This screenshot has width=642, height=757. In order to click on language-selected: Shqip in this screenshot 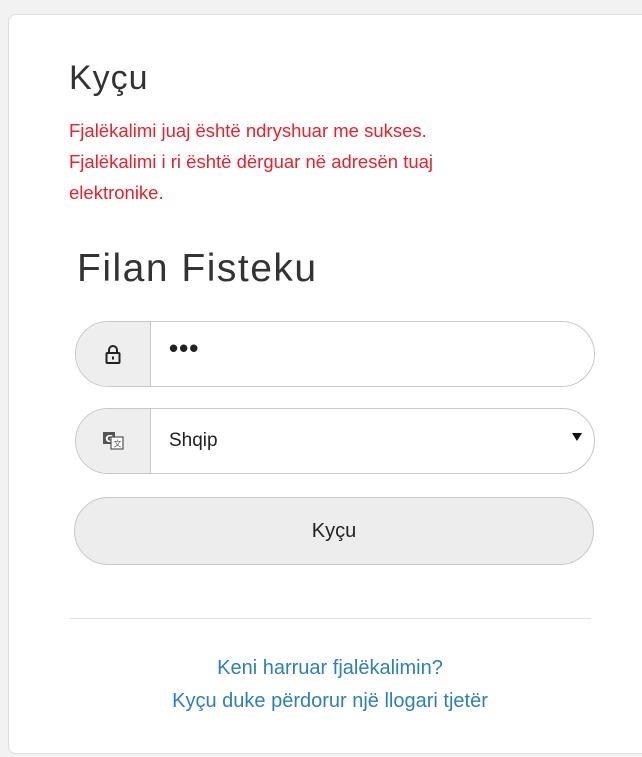, I will do `click(193, 440)`.